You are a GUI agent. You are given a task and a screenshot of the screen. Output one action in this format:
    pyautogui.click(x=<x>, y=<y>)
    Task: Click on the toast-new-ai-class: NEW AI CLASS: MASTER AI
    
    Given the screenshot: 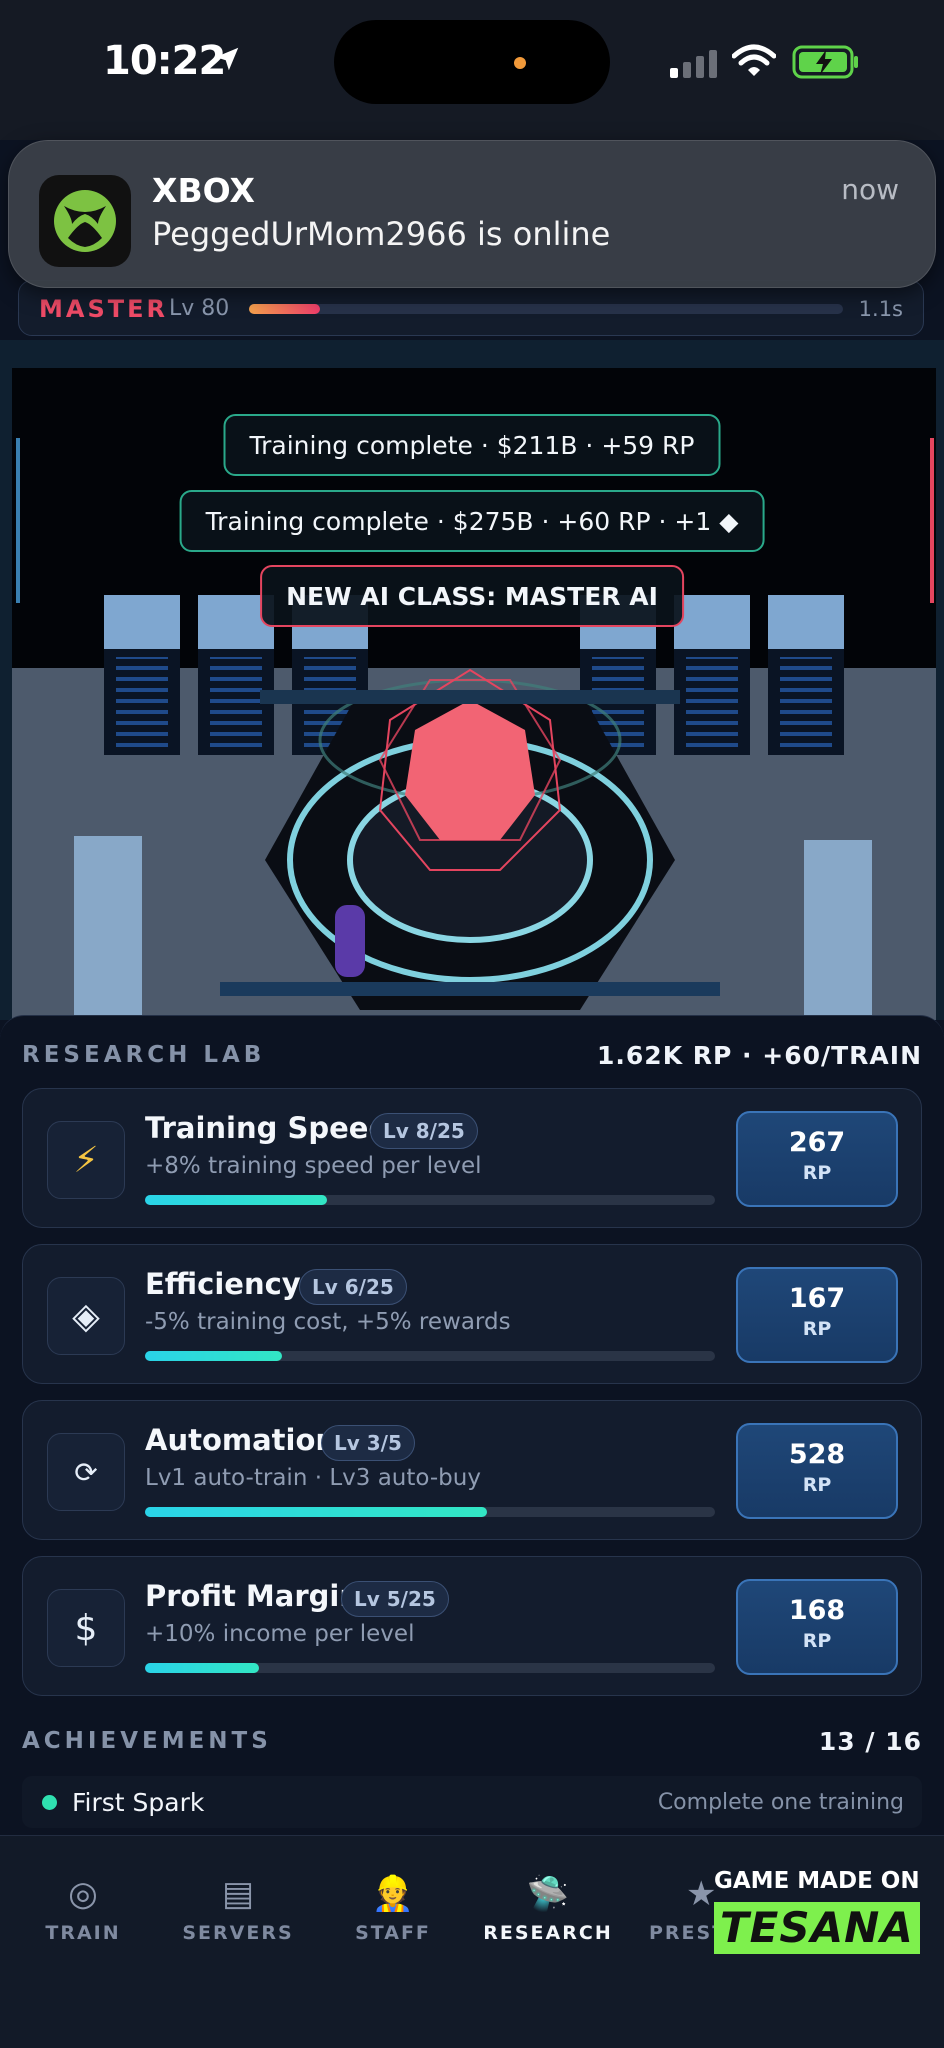 What is the action you would take?
    pyautogui.click(x=472, y=596)
    